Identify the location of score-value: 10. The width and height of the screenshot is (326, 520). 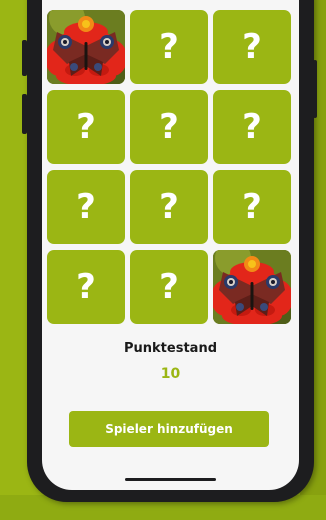
(170, 374).